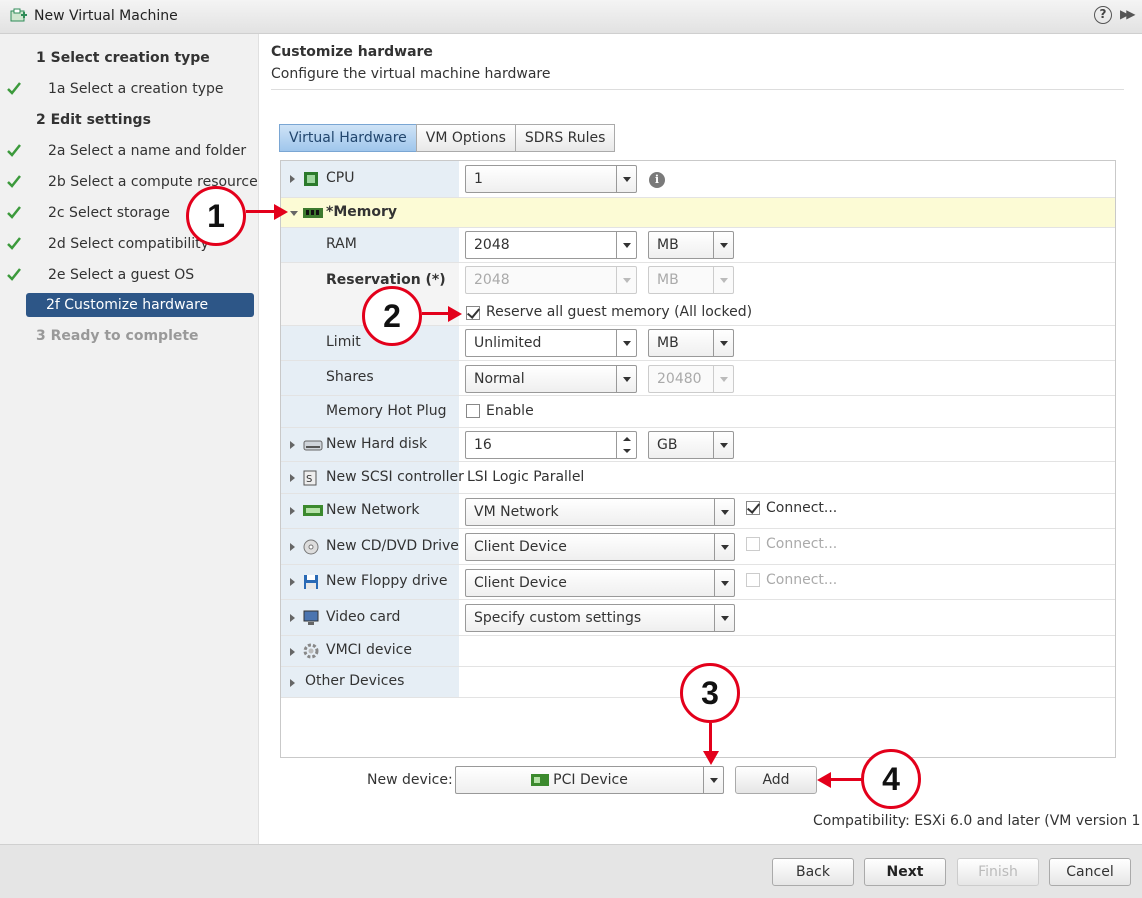 The image size is (1142, 898). I want to click on reserve-all-label: Reserve all guest memory (All locked), so click(619, 312).